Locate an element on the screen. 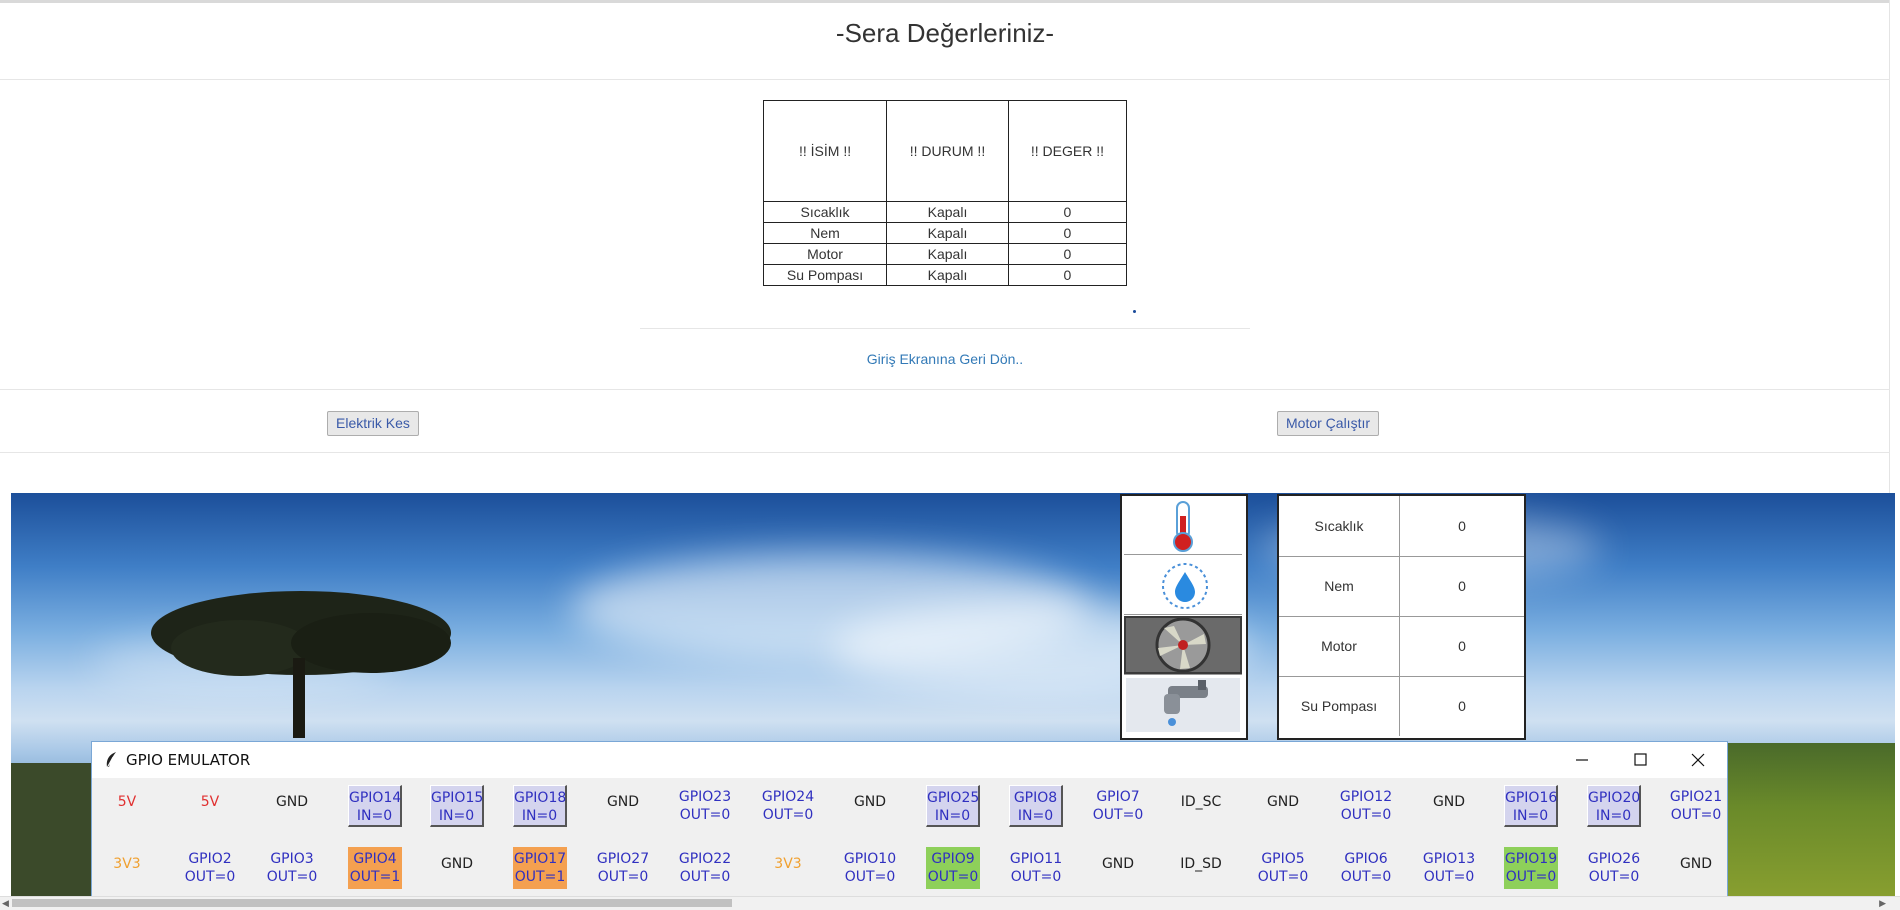 Image resolution: width=1900 pixels, height=910 pixels. cell-name: Sıcaklık is located at coordinates (825, 212).